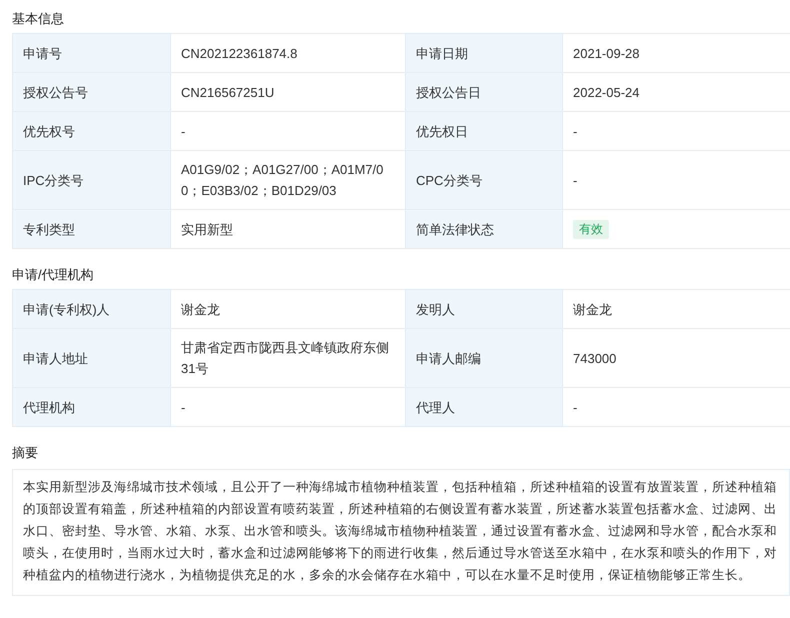  What do you see at coordinates (92, 229) in the screenshot?
I see `label-cell: 专利类型` at bounding box center [92, 229].